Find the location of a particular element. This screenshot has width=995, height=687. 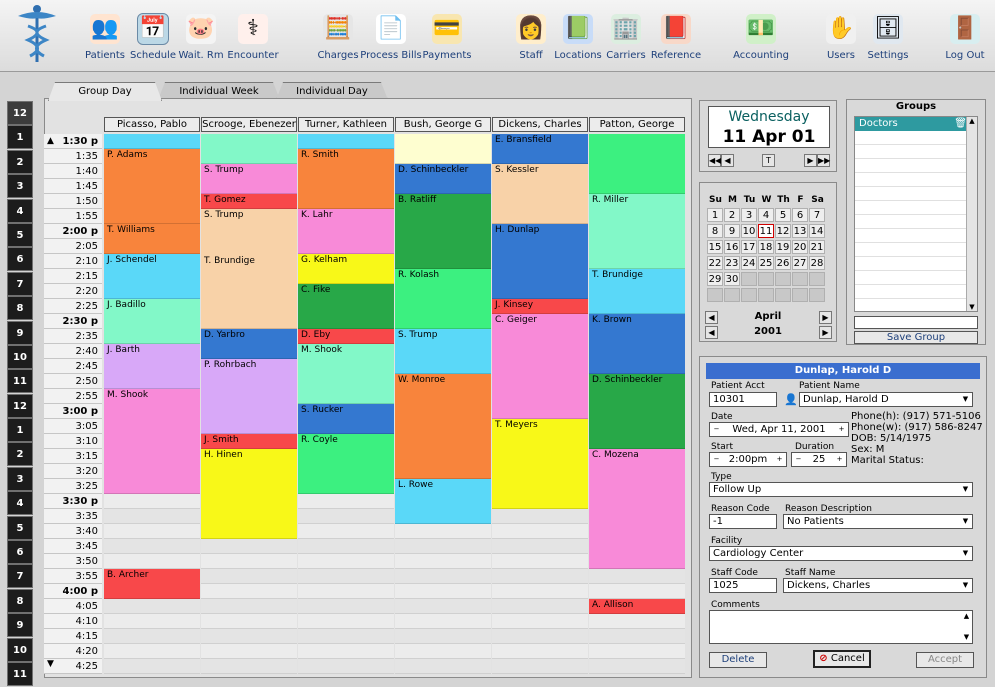

plus-icon: + is located at coordinates (841, 429).